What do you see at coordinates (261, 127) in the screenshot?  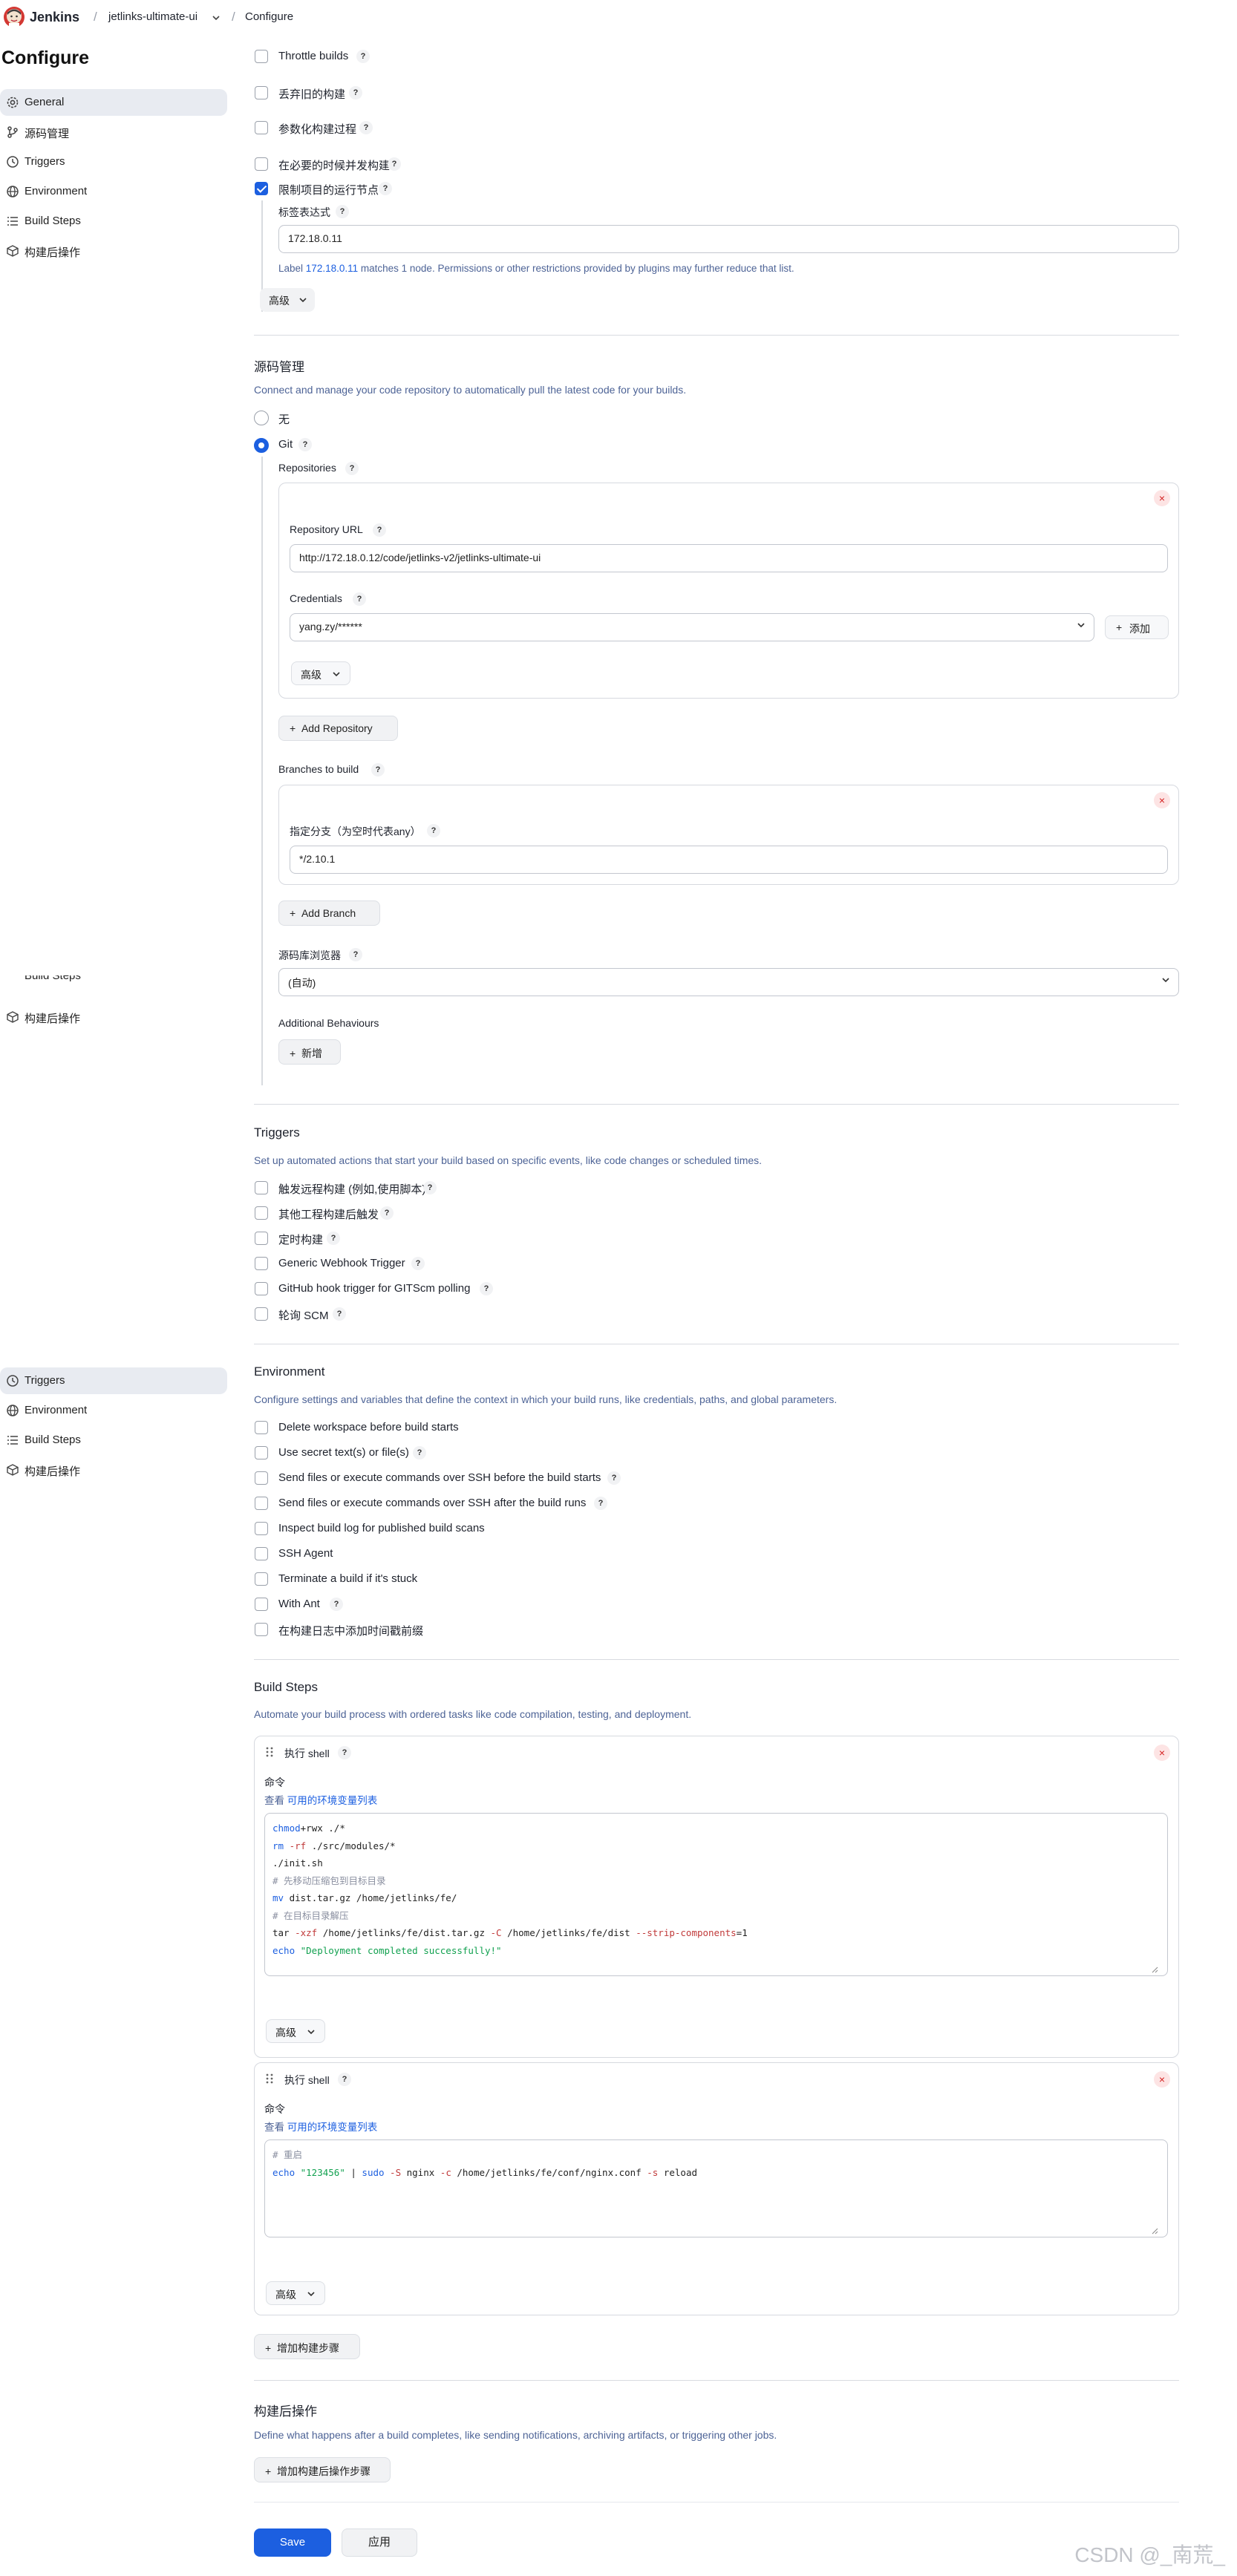 I see `parameterized-build-checkbox` at bounding box center [261, 127].